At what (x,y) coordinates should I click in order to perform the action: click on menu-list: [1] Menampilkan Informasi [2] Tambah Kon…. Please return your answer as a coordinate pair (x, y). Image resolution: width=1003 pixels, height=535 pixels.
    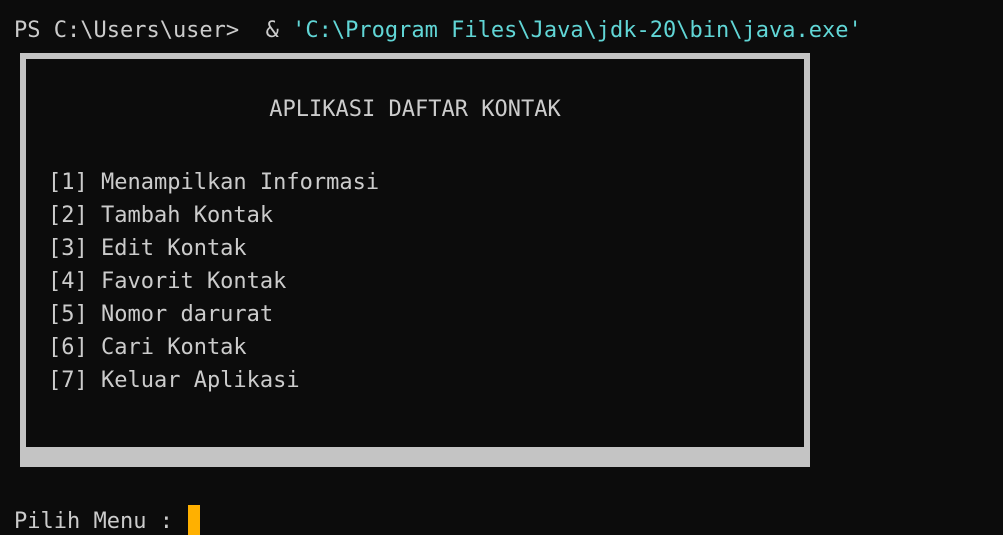
    Looking at the image, I should click on (213, 281).